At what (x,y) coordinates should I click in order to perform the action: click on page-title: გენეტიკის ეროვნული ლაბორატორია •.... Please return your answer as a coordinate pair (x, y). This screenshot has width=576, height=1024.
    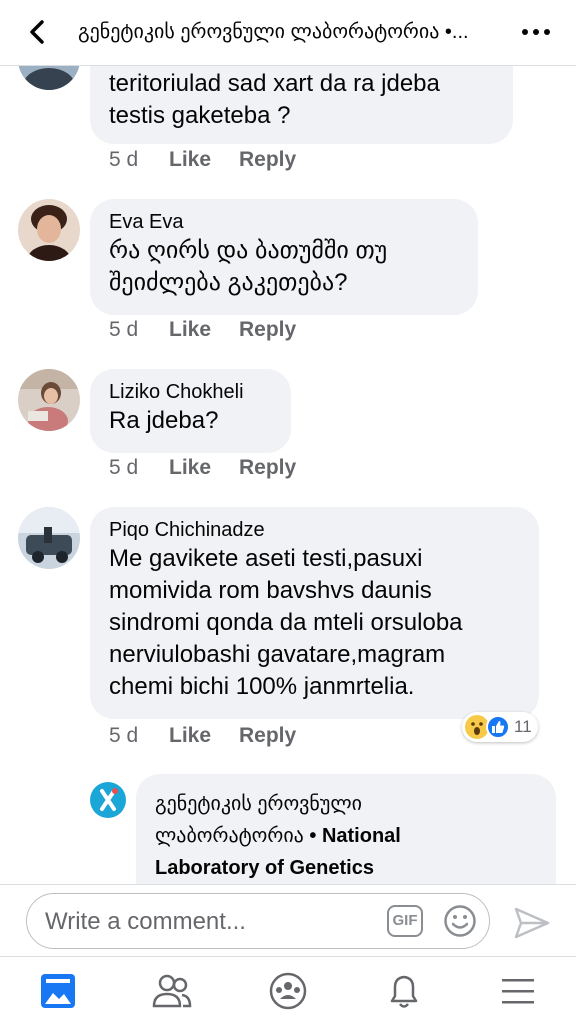
    Looking at the image, I should click on (273, 32).